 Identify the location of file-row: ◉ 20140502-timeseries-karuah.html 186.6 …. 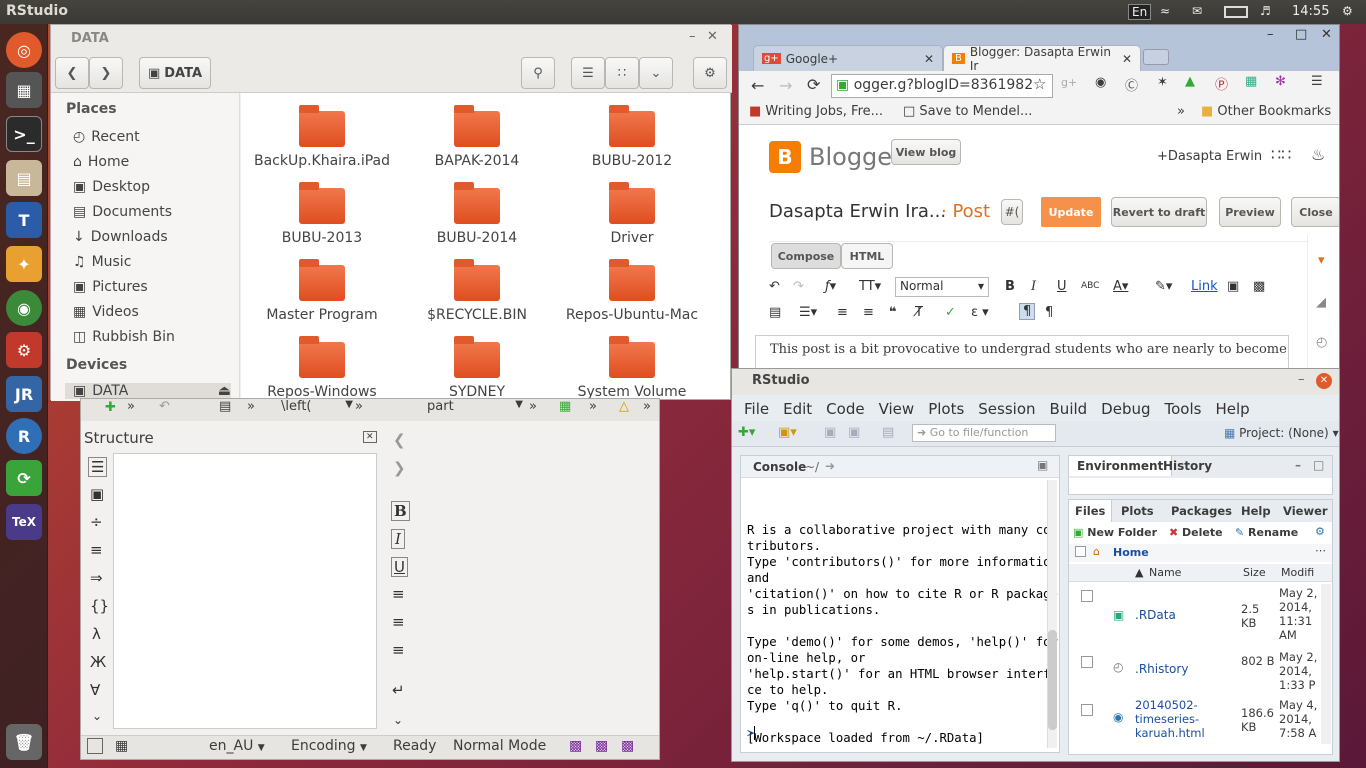
(1195, 721).